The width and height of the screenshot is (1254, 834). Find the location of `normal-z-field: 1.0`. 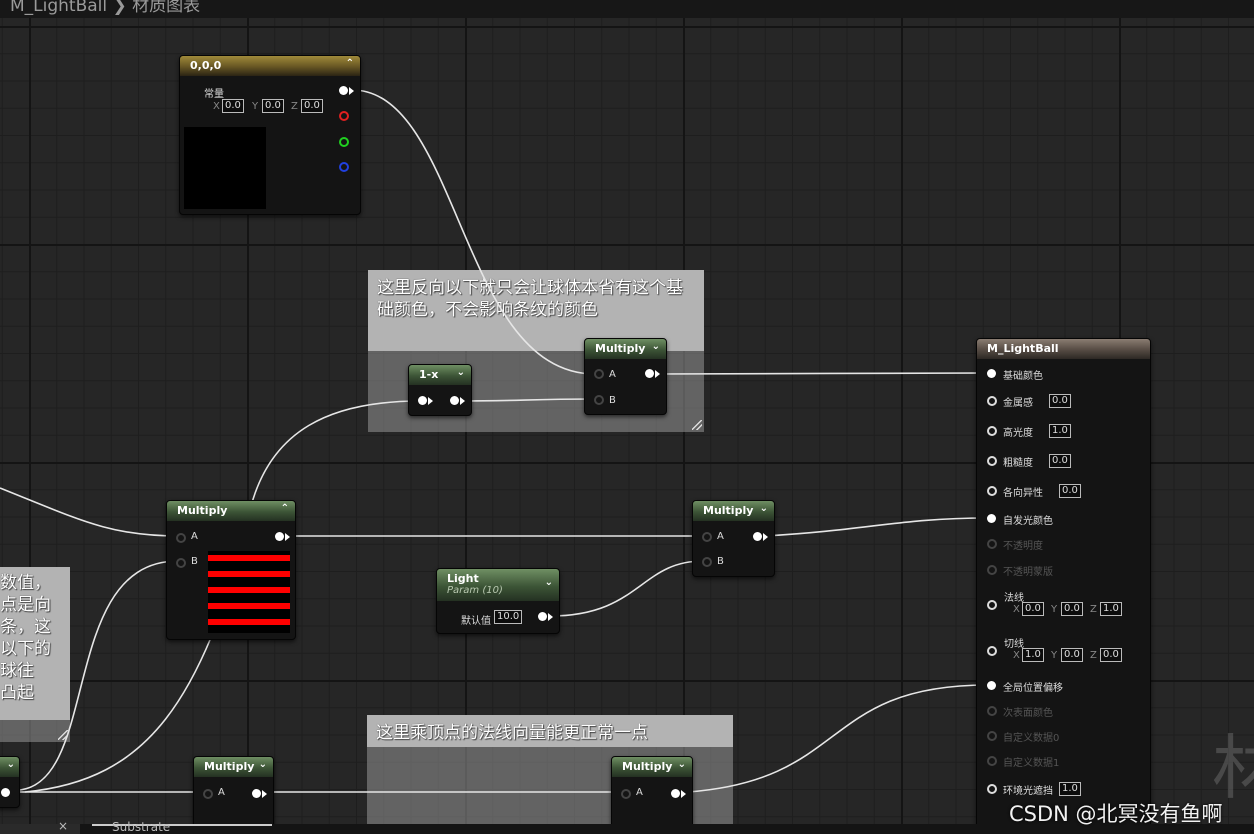

normal-z-field: 1.0 is located at coordinates (1111, 609).